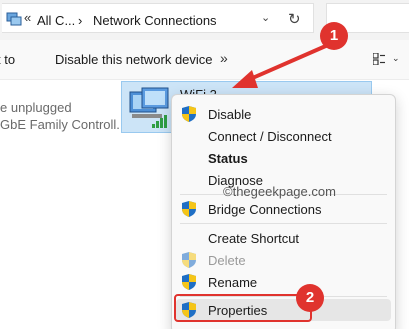 The height and width of the screenshot is (329, 409). What do you see at coordinates (270, 136) in the screenshot?
I see `menu-item-label: Connect / Disconnect` at bounding box center [270, 136].